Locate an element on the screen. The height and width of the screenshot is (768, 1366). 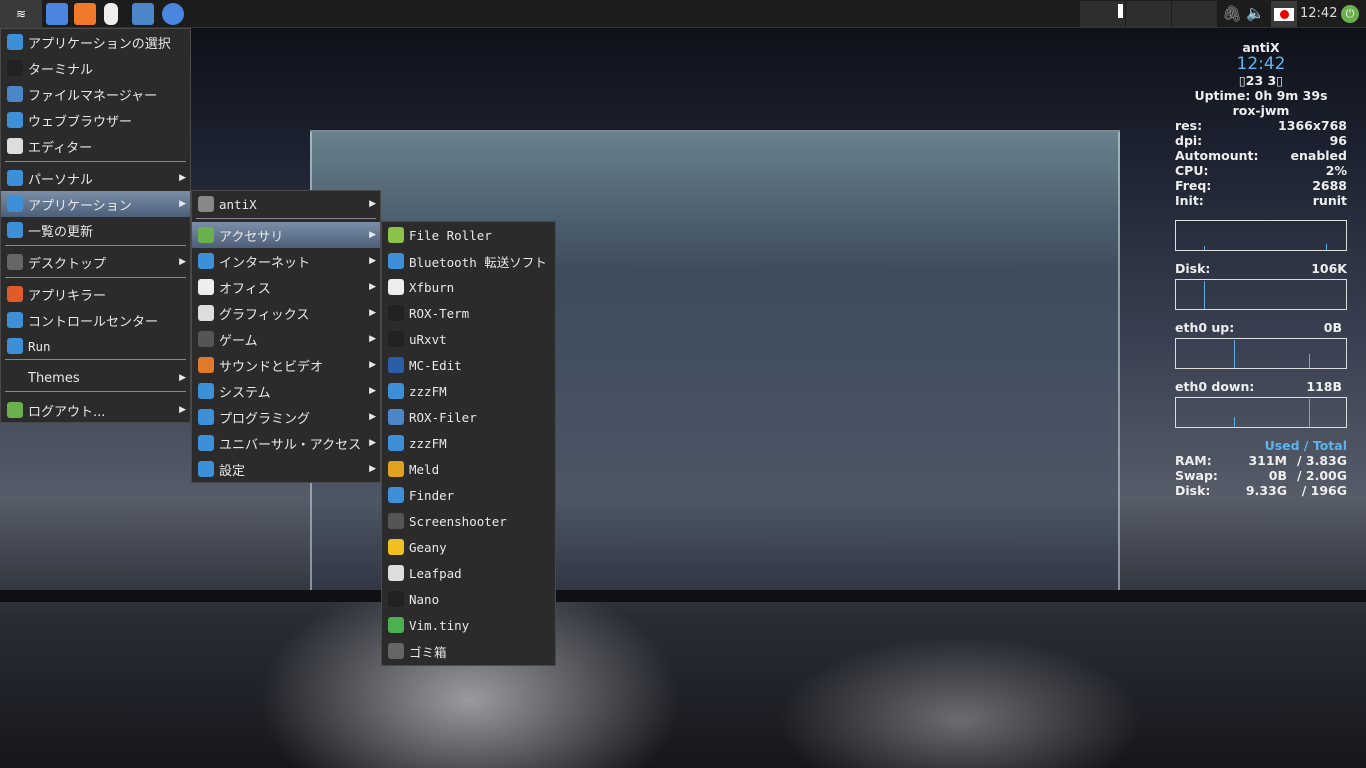
memory-label: Swap: is located at coordinates (1196, 475).